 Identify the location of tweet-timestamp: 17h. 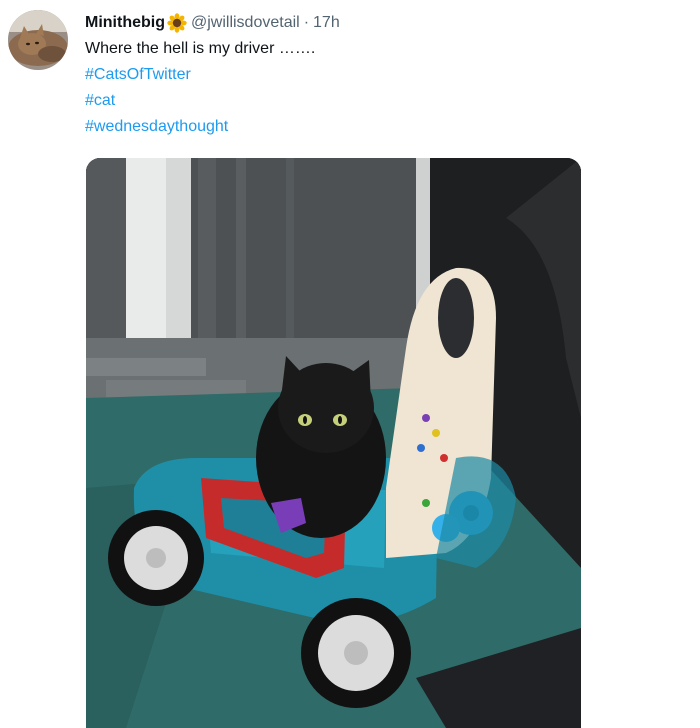
(326, 23).